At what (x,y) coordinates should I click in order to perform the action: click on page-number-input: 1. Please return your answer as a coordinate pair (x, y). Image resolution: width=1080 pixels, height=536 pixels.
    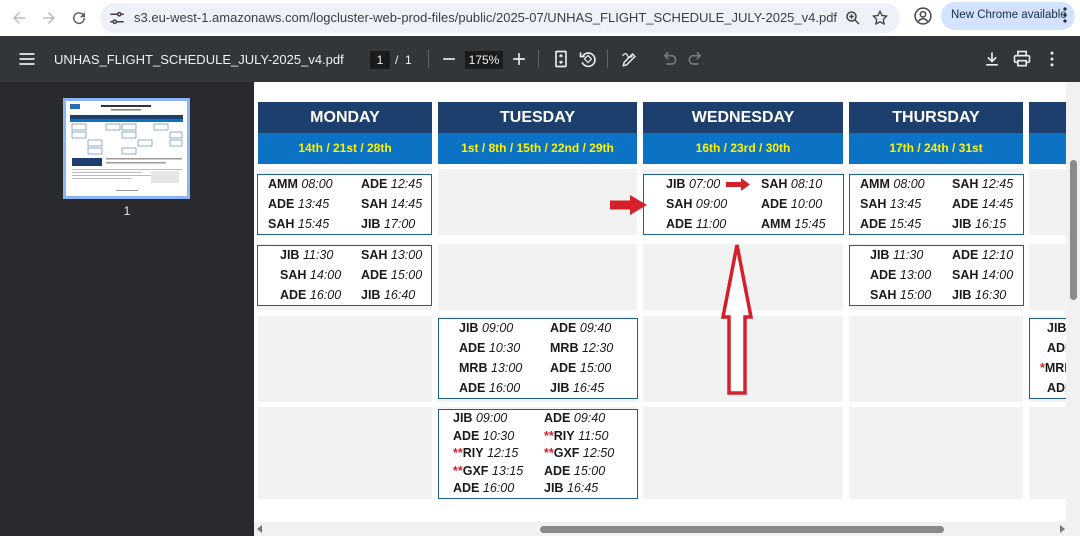
    Looking at the image, I should click on (380, 60).